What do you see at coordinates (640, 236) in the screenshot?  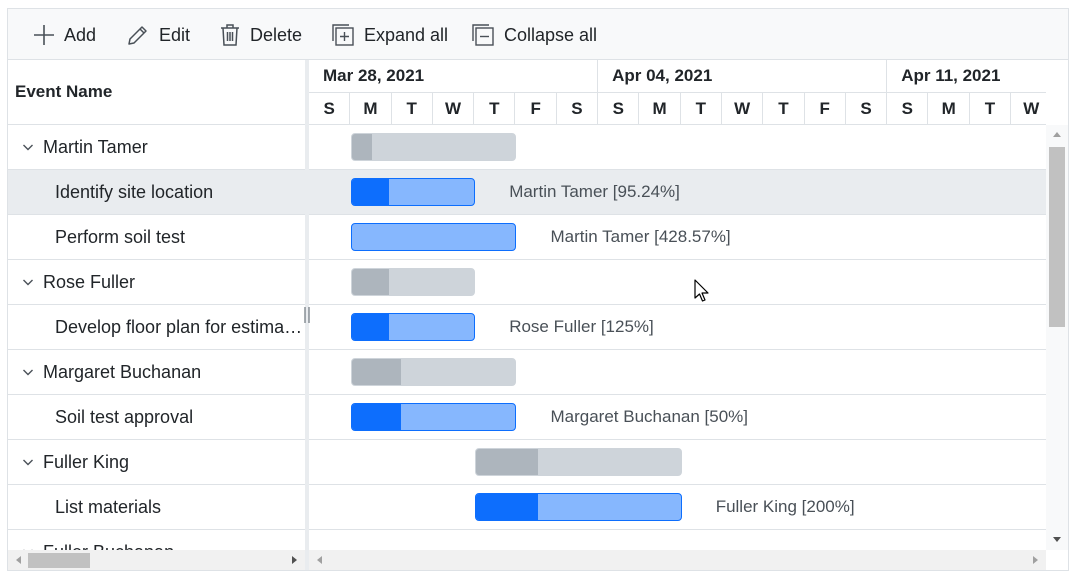 I see `task-resource-label: Martin Tamer [428.57%]` at bounding box center [640, 236].